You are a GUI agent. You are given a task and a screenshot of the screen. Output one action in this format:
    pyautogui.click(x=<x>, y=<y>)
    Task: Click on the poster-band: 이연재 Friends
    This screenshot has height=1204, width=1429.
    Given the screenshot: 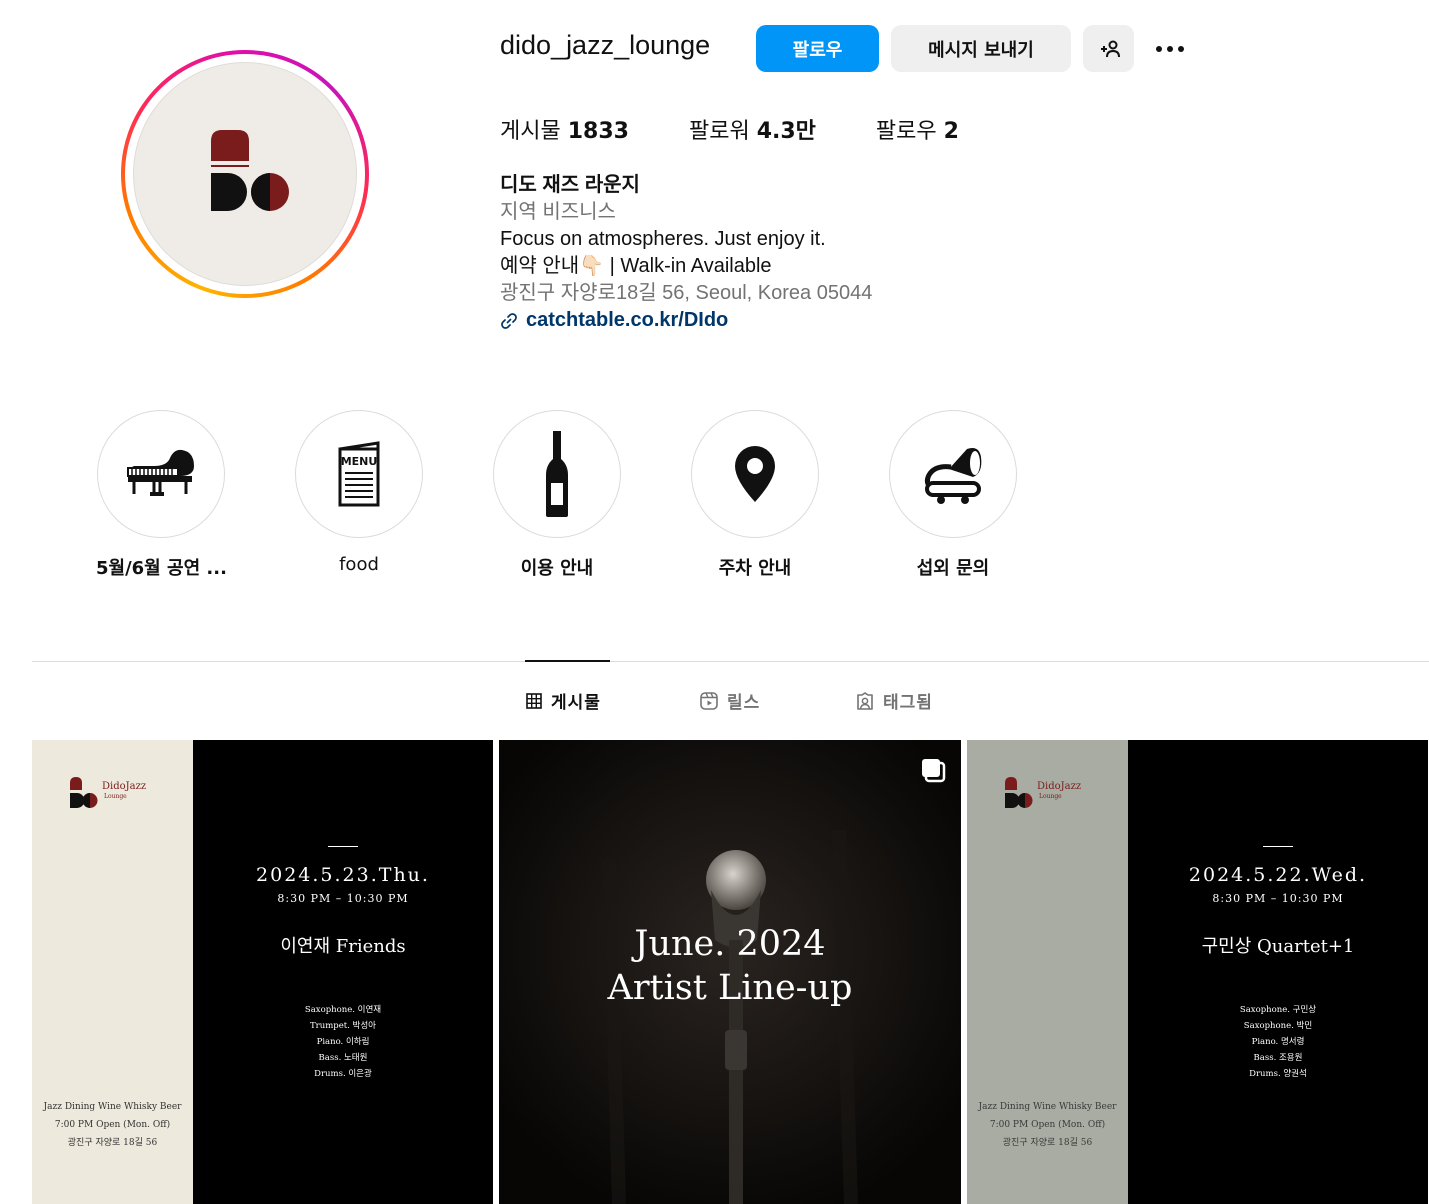 What is the action you would take?
    pyautogui.click(x=343, y=946)
    